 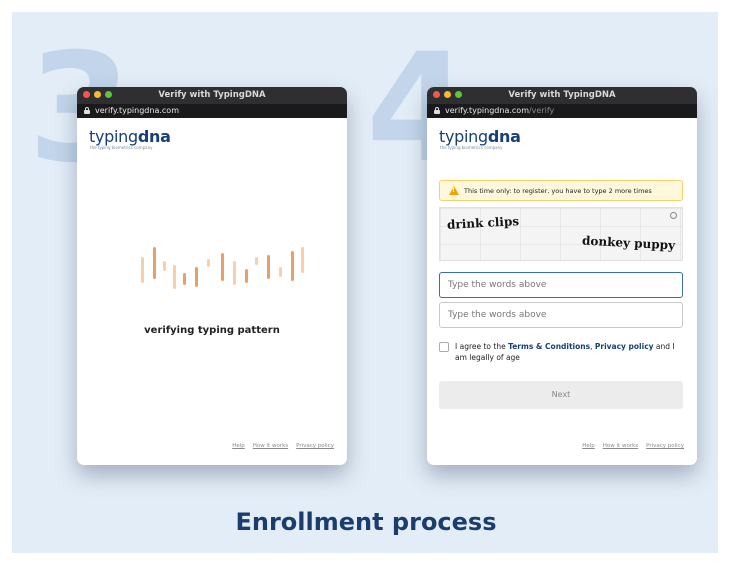 I want to click on verifying-status-text: verifying typing pattern, so click(x=212, y=330).